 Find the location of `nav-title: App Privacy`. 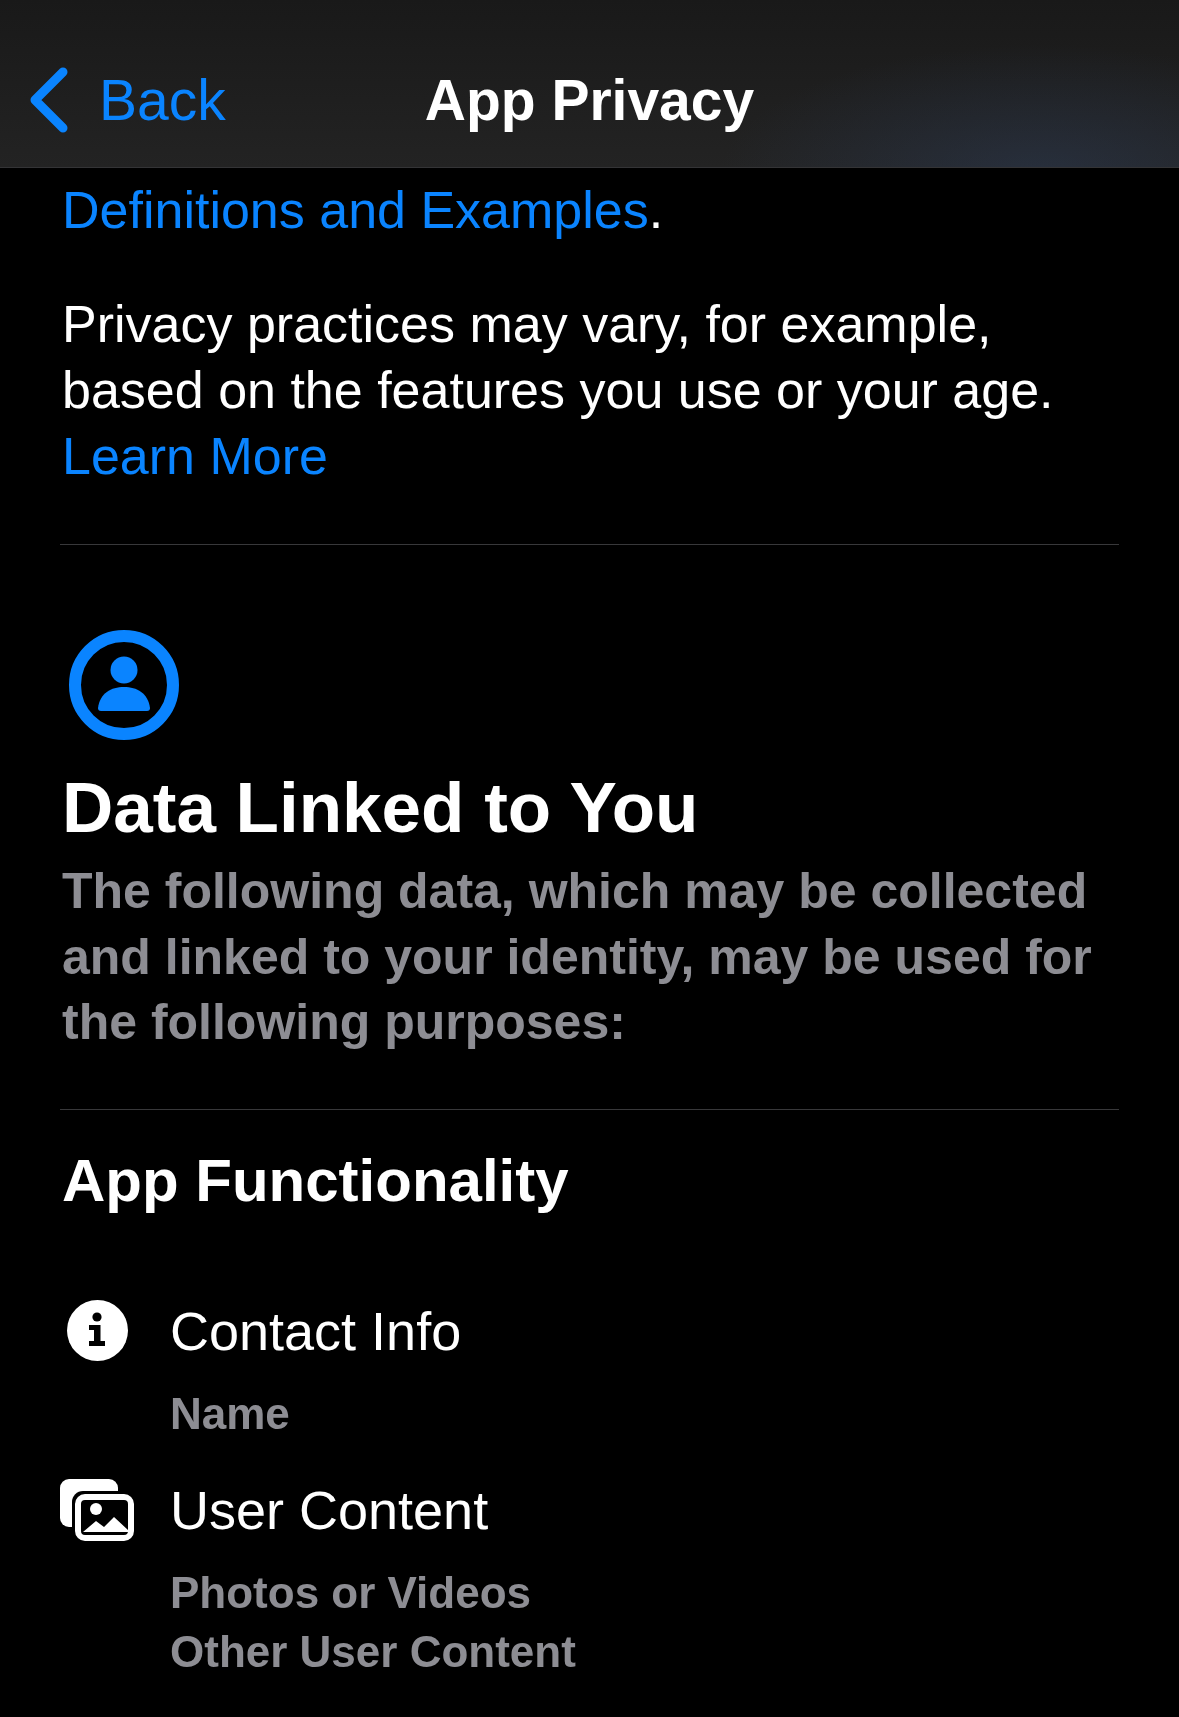

nav-title: App Privacy is located at coordinates (589, 99).